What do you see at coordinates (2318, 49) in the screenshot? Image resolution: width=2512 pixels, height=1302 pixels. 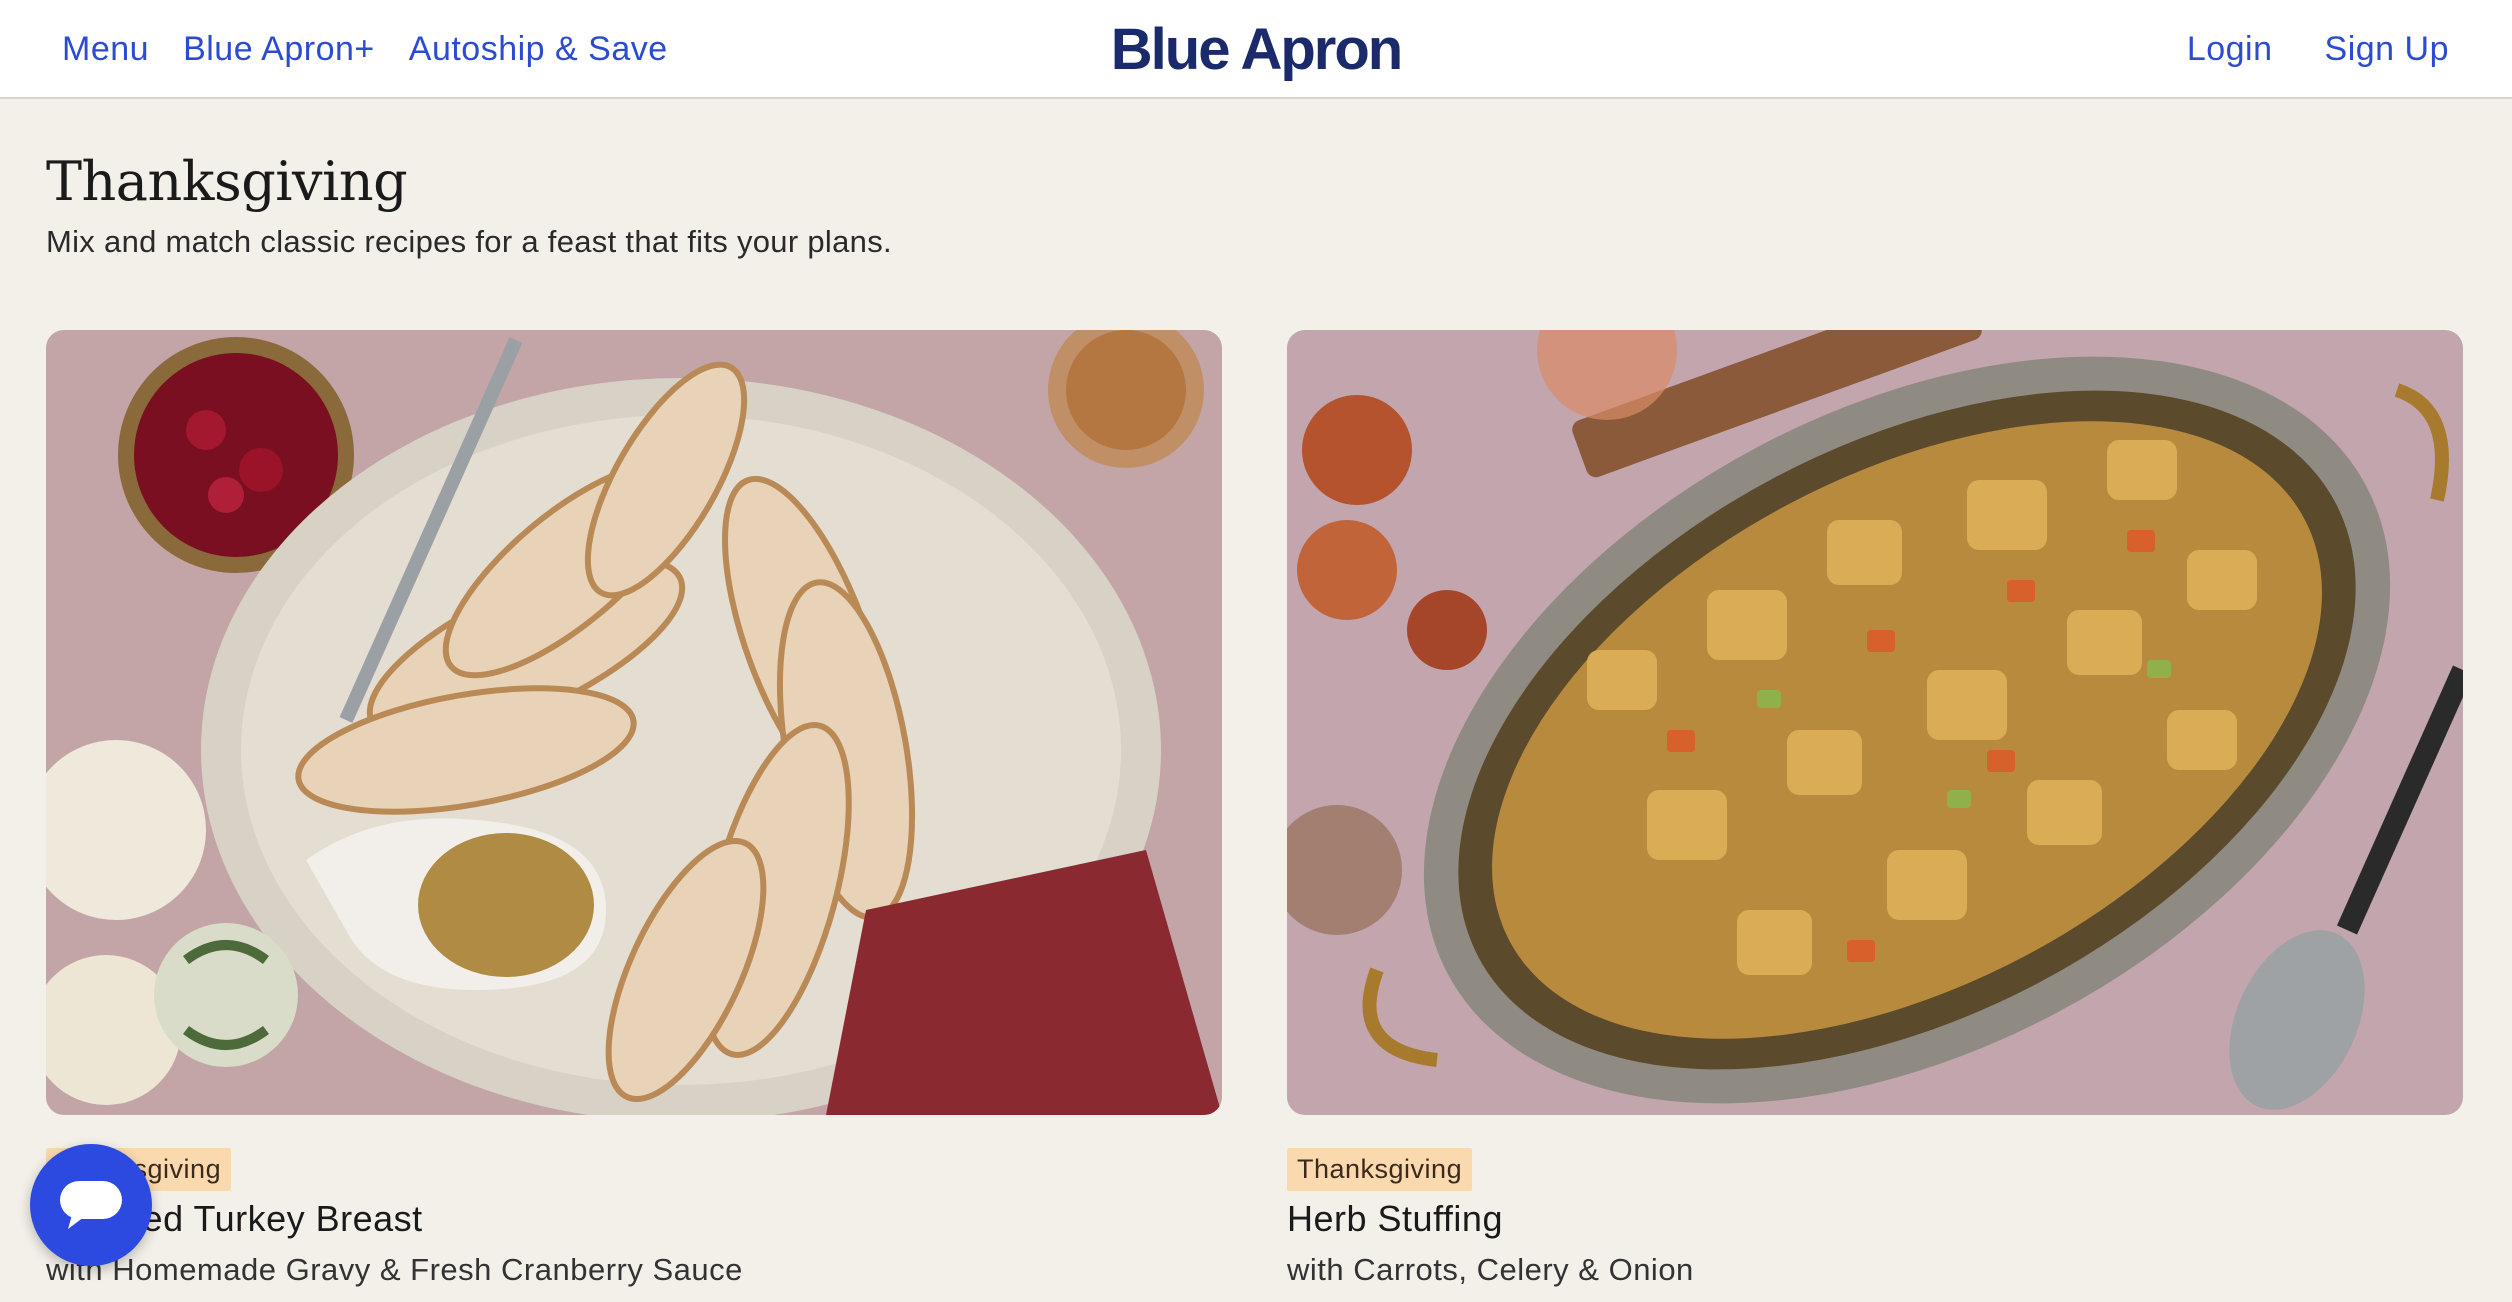 I see `account-nav: Login Sign Up` at bounding box center [2318, 49].